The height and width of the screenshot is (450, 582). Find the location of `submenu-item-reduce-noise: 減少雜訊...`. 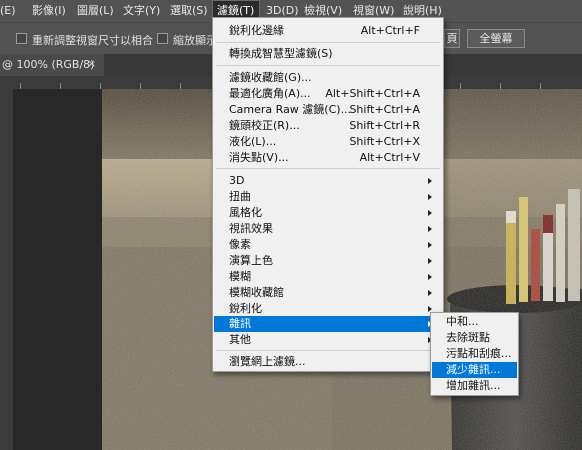

submenu-item-reduce-noise: 減少雜訊... is located at coordinates (474, 370).